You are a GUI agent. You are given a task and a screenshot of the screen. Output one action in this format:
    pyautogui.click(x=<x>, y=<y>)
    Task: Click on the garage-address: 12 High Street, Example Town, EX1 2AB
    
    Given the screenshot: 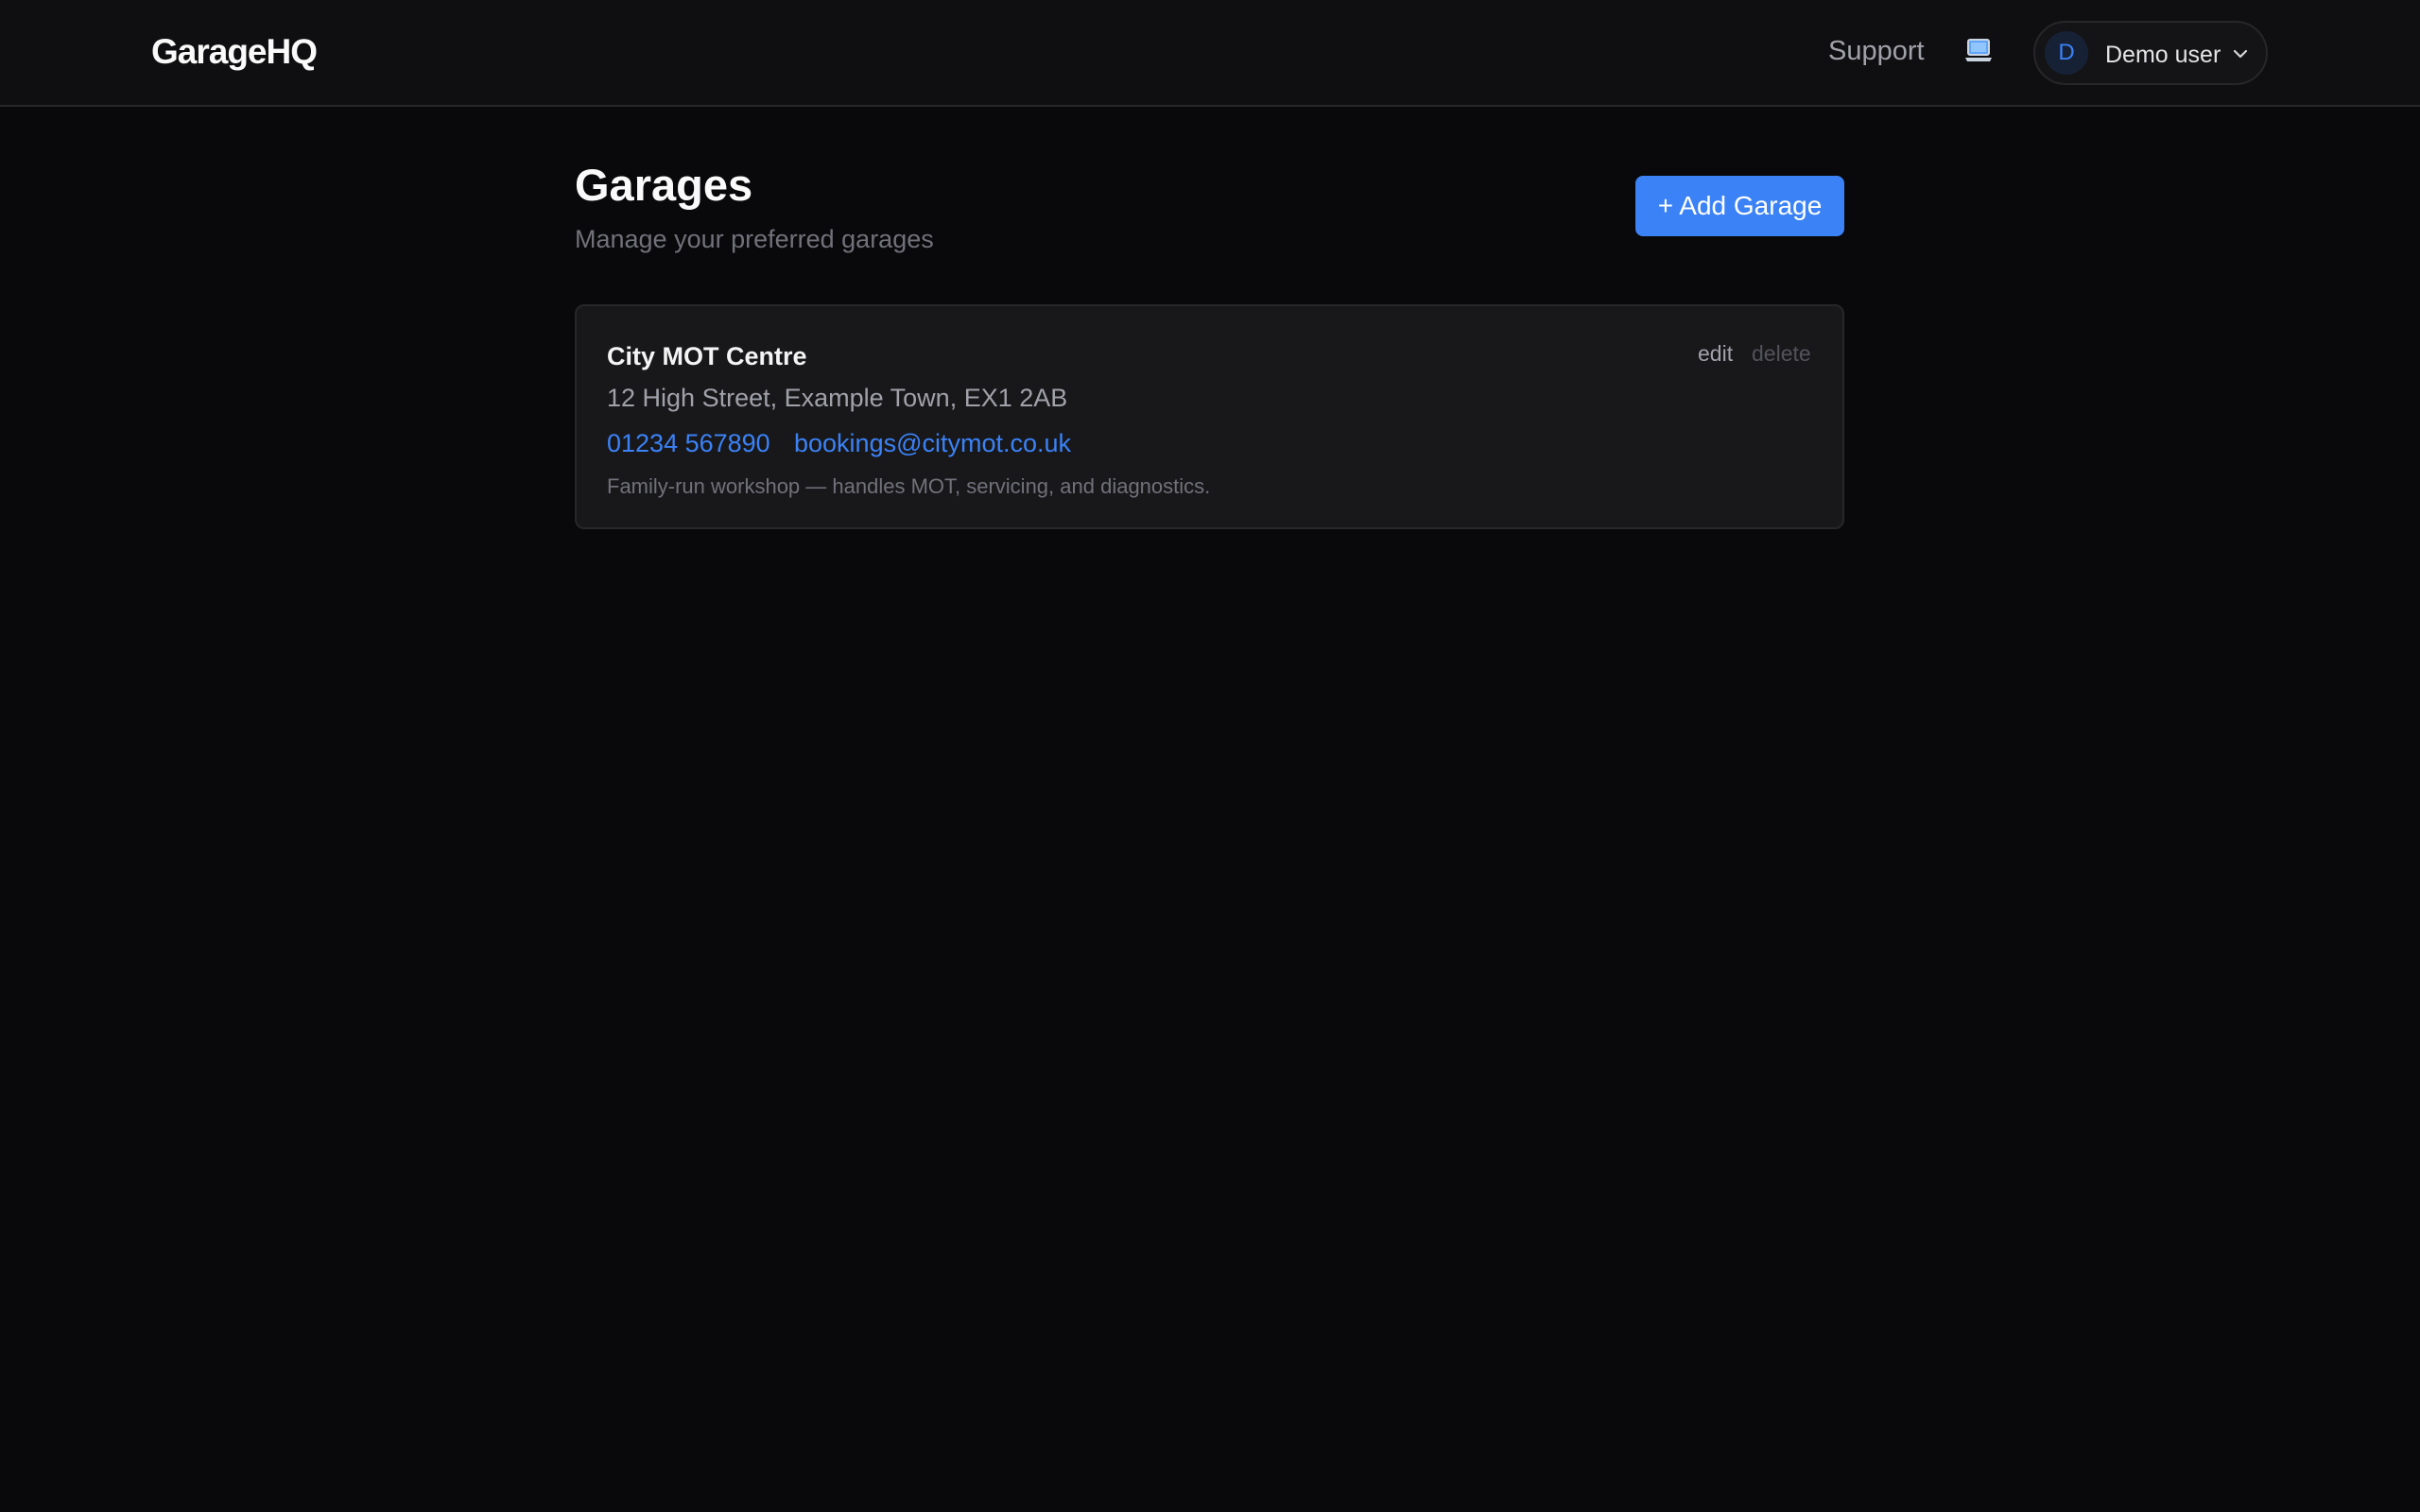 What is the action you would take?
    pyautogui.click(x=838, y=398)
    